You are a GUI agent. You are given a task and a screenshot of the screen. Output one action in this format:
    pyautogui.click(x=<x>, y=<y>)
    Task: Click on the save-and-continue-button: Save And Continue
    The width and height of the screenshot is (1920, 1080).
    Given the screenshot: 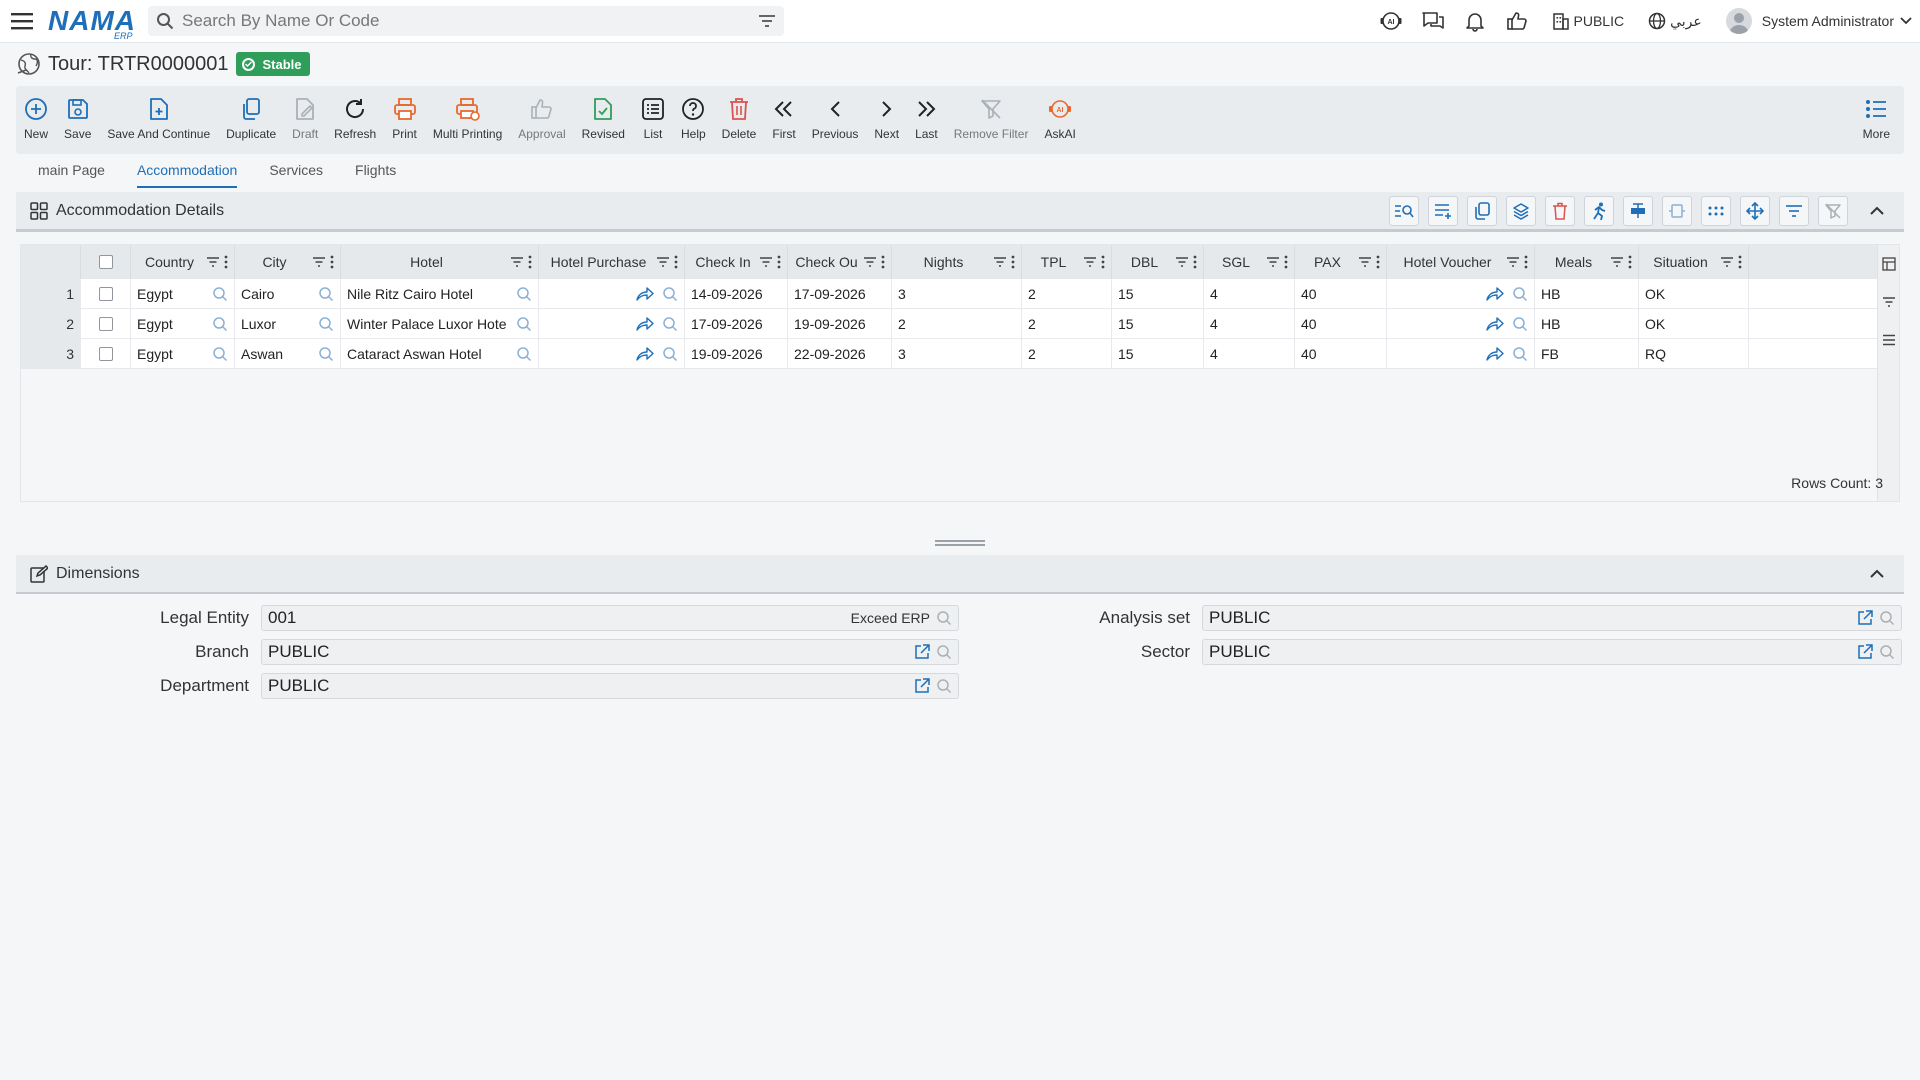 What is the action you would take?
    pyautogui.click(x=158, y=118)
    